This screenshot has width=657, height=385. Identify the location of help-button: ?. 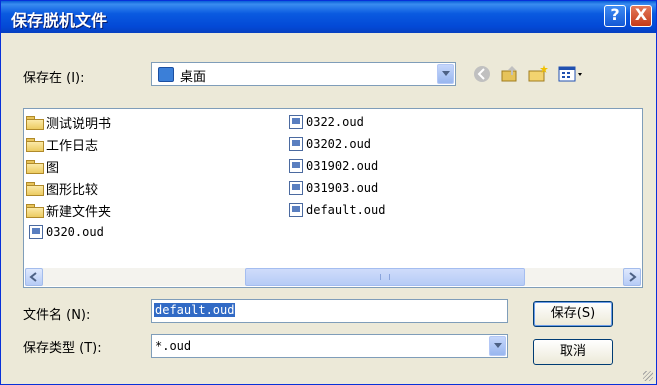
(615, 16).